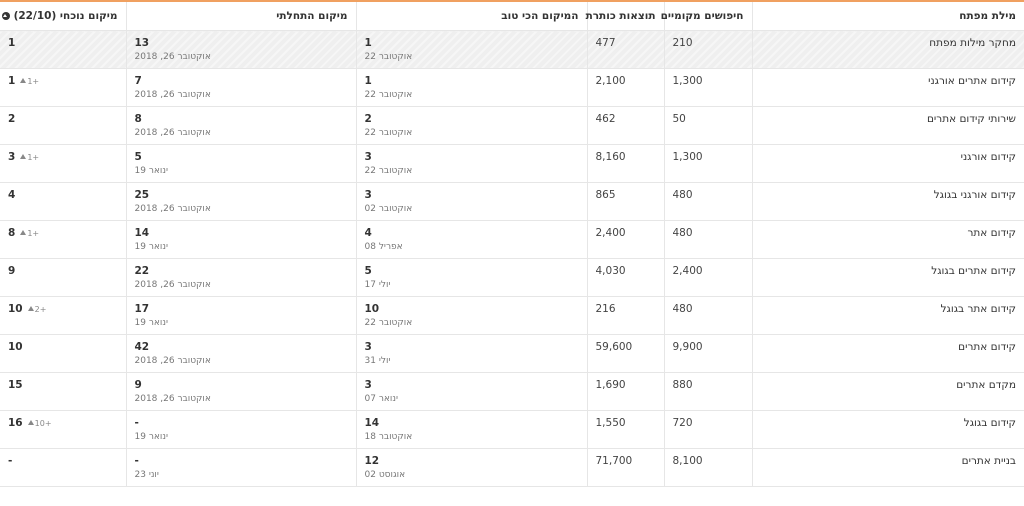 The height and width of the screenshot is (506, 1024). What do you see at coordinates (626, 277) in the screenshot?
I see `competing-results-cell: 4,030` at bounding box center [626, 277].